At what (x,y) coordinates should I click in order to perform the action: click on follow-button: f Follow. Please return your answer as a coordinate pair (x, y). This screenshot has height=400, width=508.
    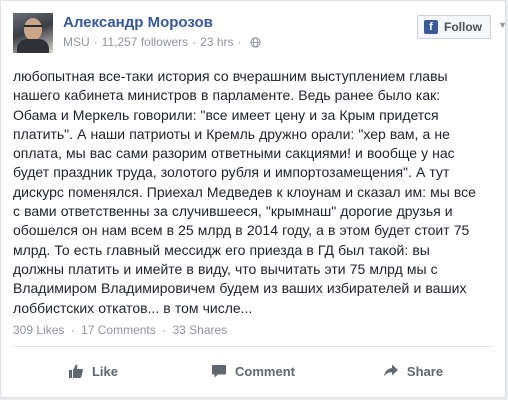
    Looking at the image, I should click on (454, 27).